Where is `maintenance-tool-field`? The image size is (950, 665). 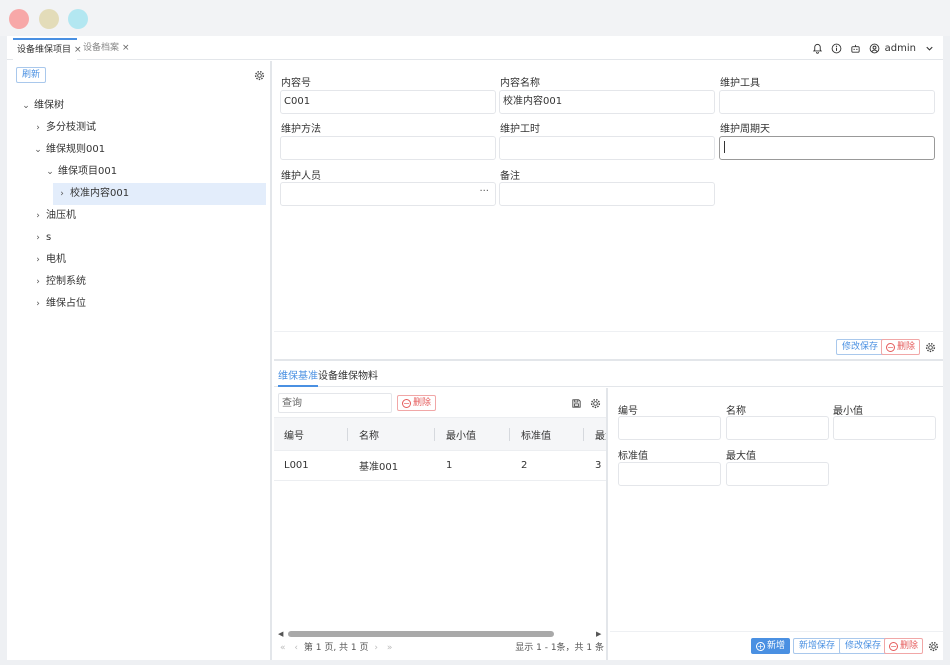
maintenance-tool-field is located at coordinates (827, 102).